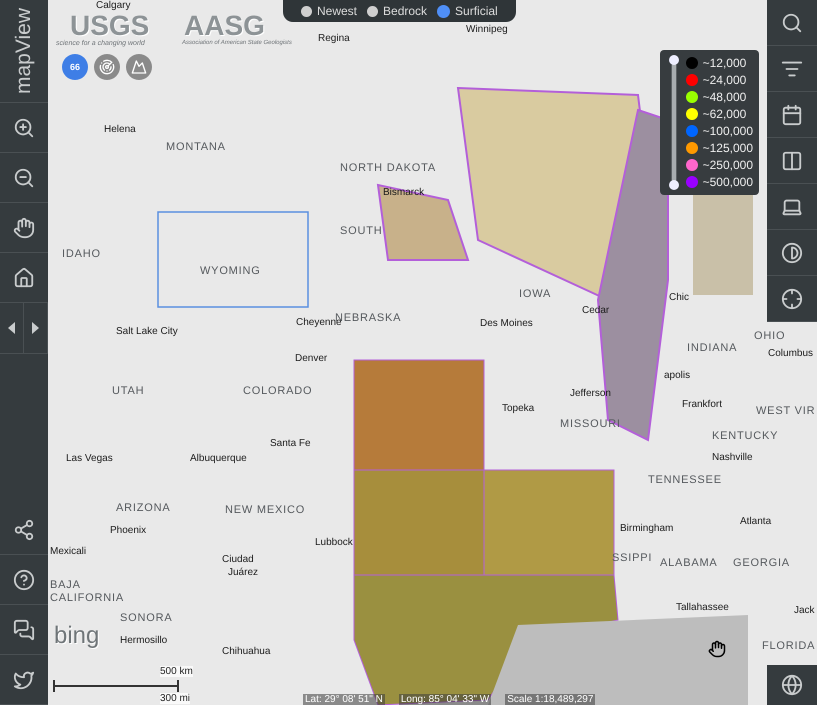 Image resolution: width=817 pixels, height=705 pixels. Describe the element at coordinates (230, 271) in the screenshot. I see `state-label: WYOMING` at that location.